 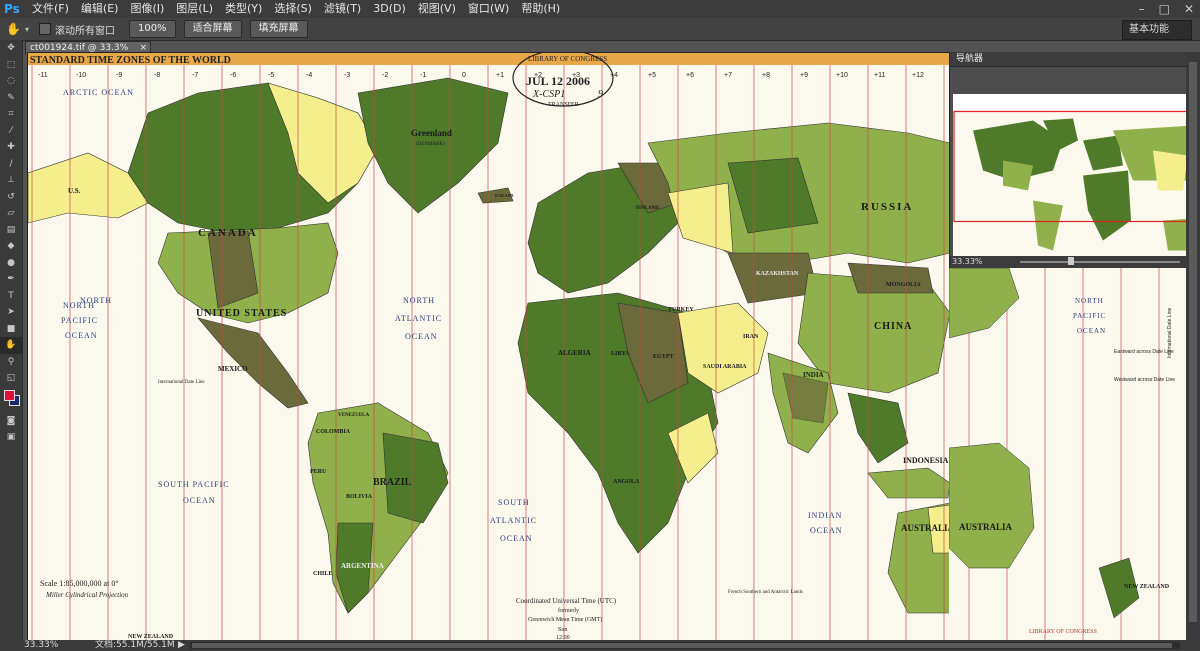 What do you see at coordinates (9, 395) in the screenshot?
I see `foreground-color-swatch` at bounding box center [9, 395].